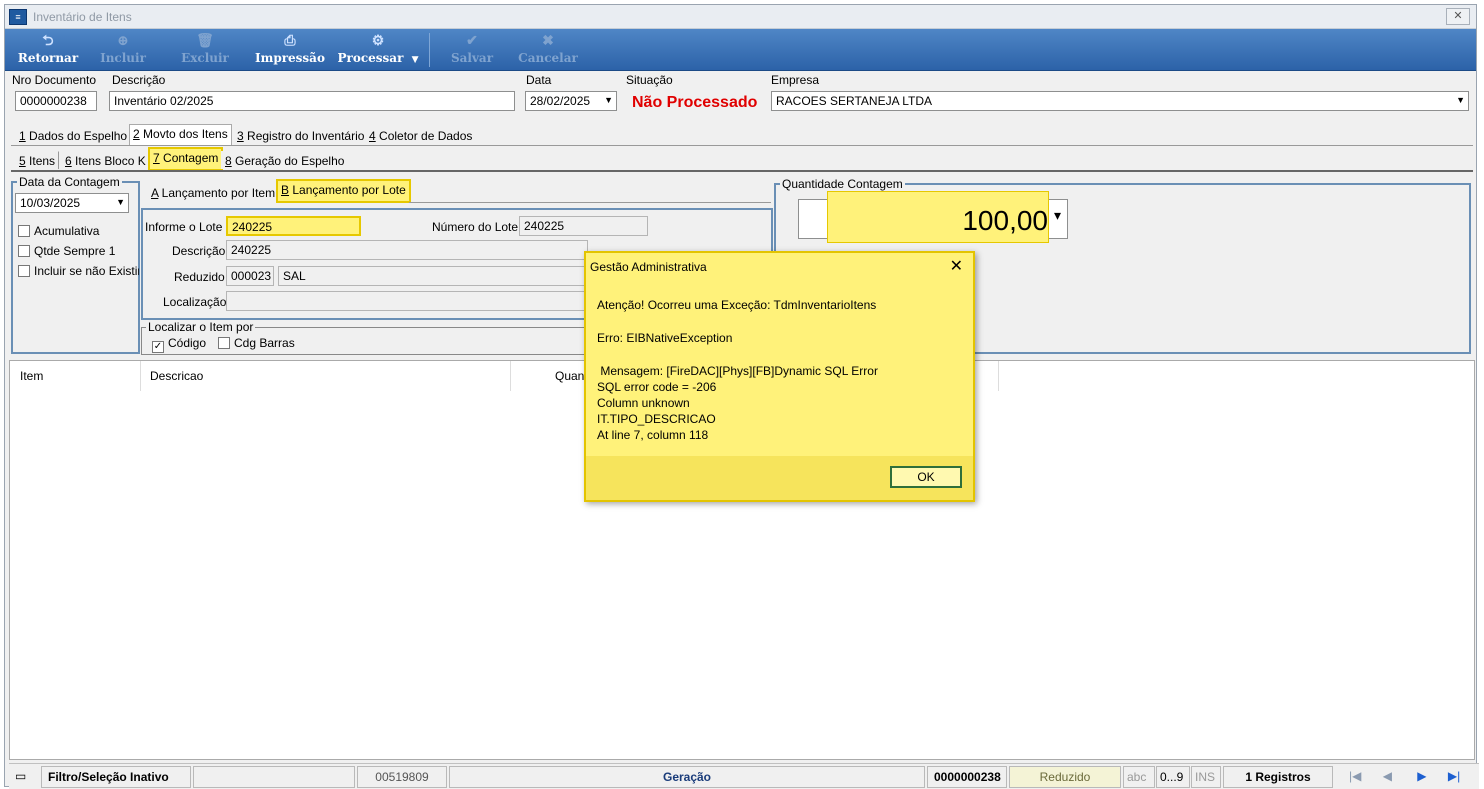 The image size is (1484, 789). Describe the element at coordinates (48, 50) in the screenshot. I see `retornar-button: ⮌ Retornar` at that location.